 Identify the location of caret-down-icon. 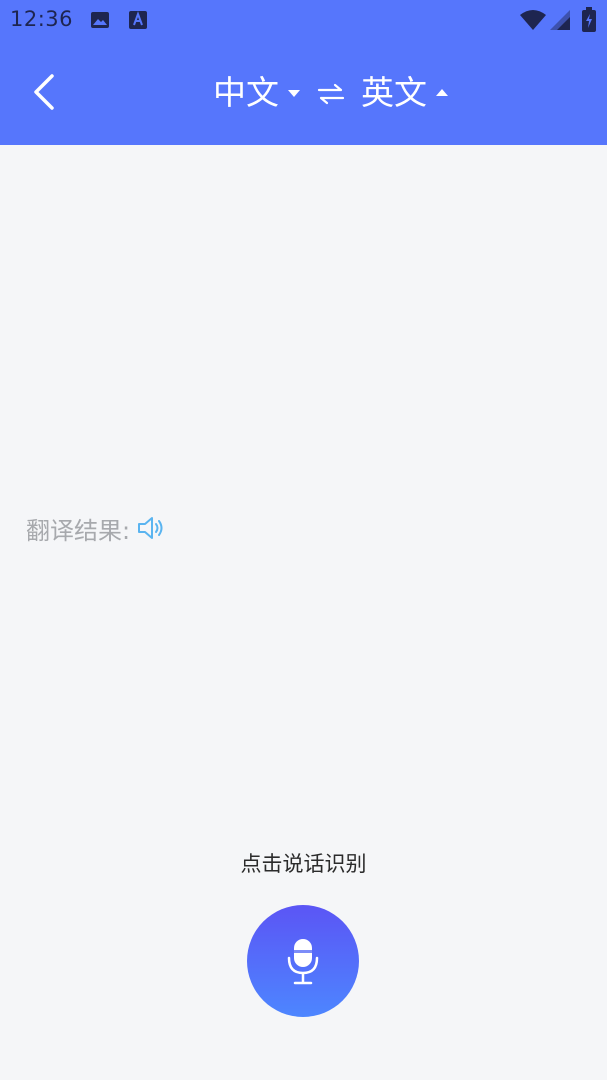
(294, 93).